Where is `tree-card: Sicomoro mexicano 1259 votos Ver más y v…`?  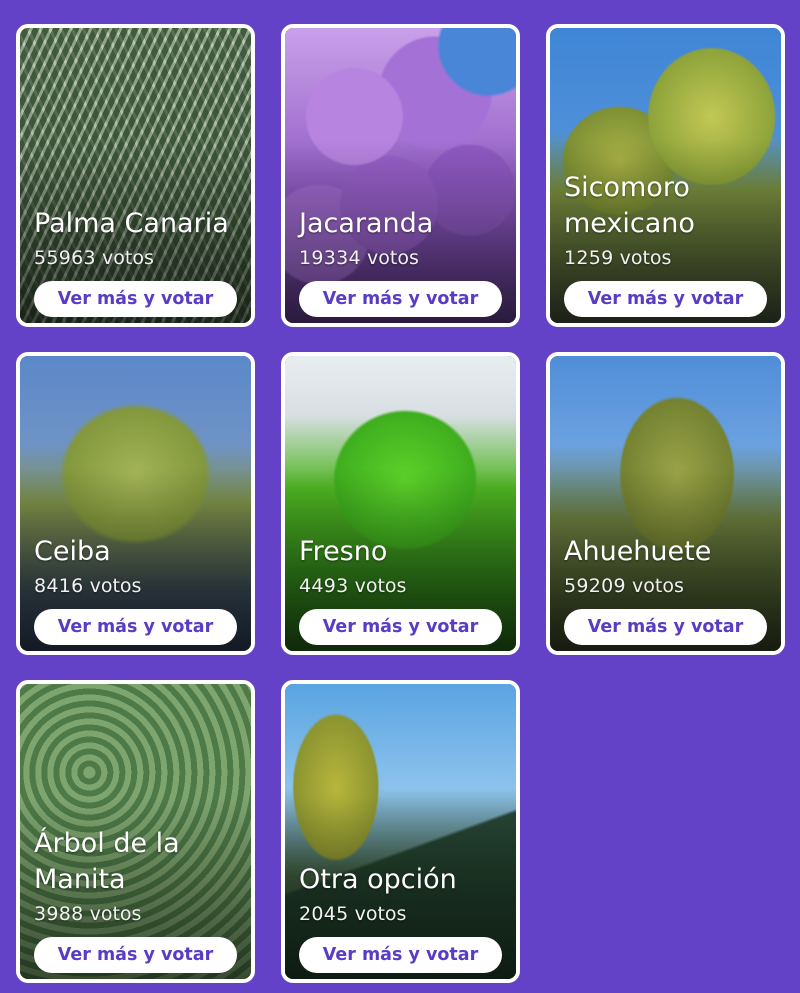
tree-card: Sicomoro mexicano 1259 votos Ver más y v… is located at coordinates (665, 175).